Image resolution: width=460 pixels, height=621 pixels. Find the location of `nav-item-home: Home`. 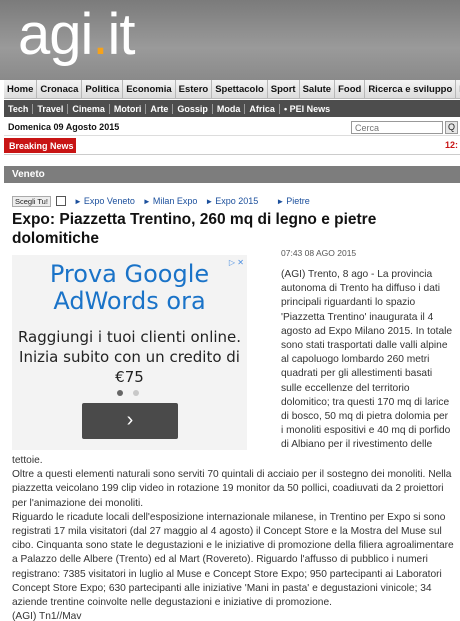

nav-item-home: Home is located at coordinates (21, 89).